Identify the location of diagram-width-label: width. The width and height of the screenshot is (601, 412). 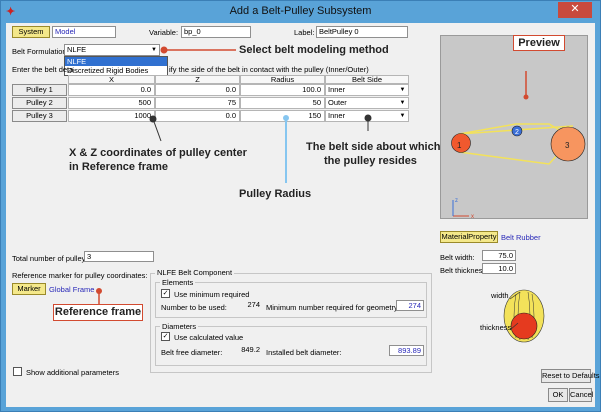
(500, 295).